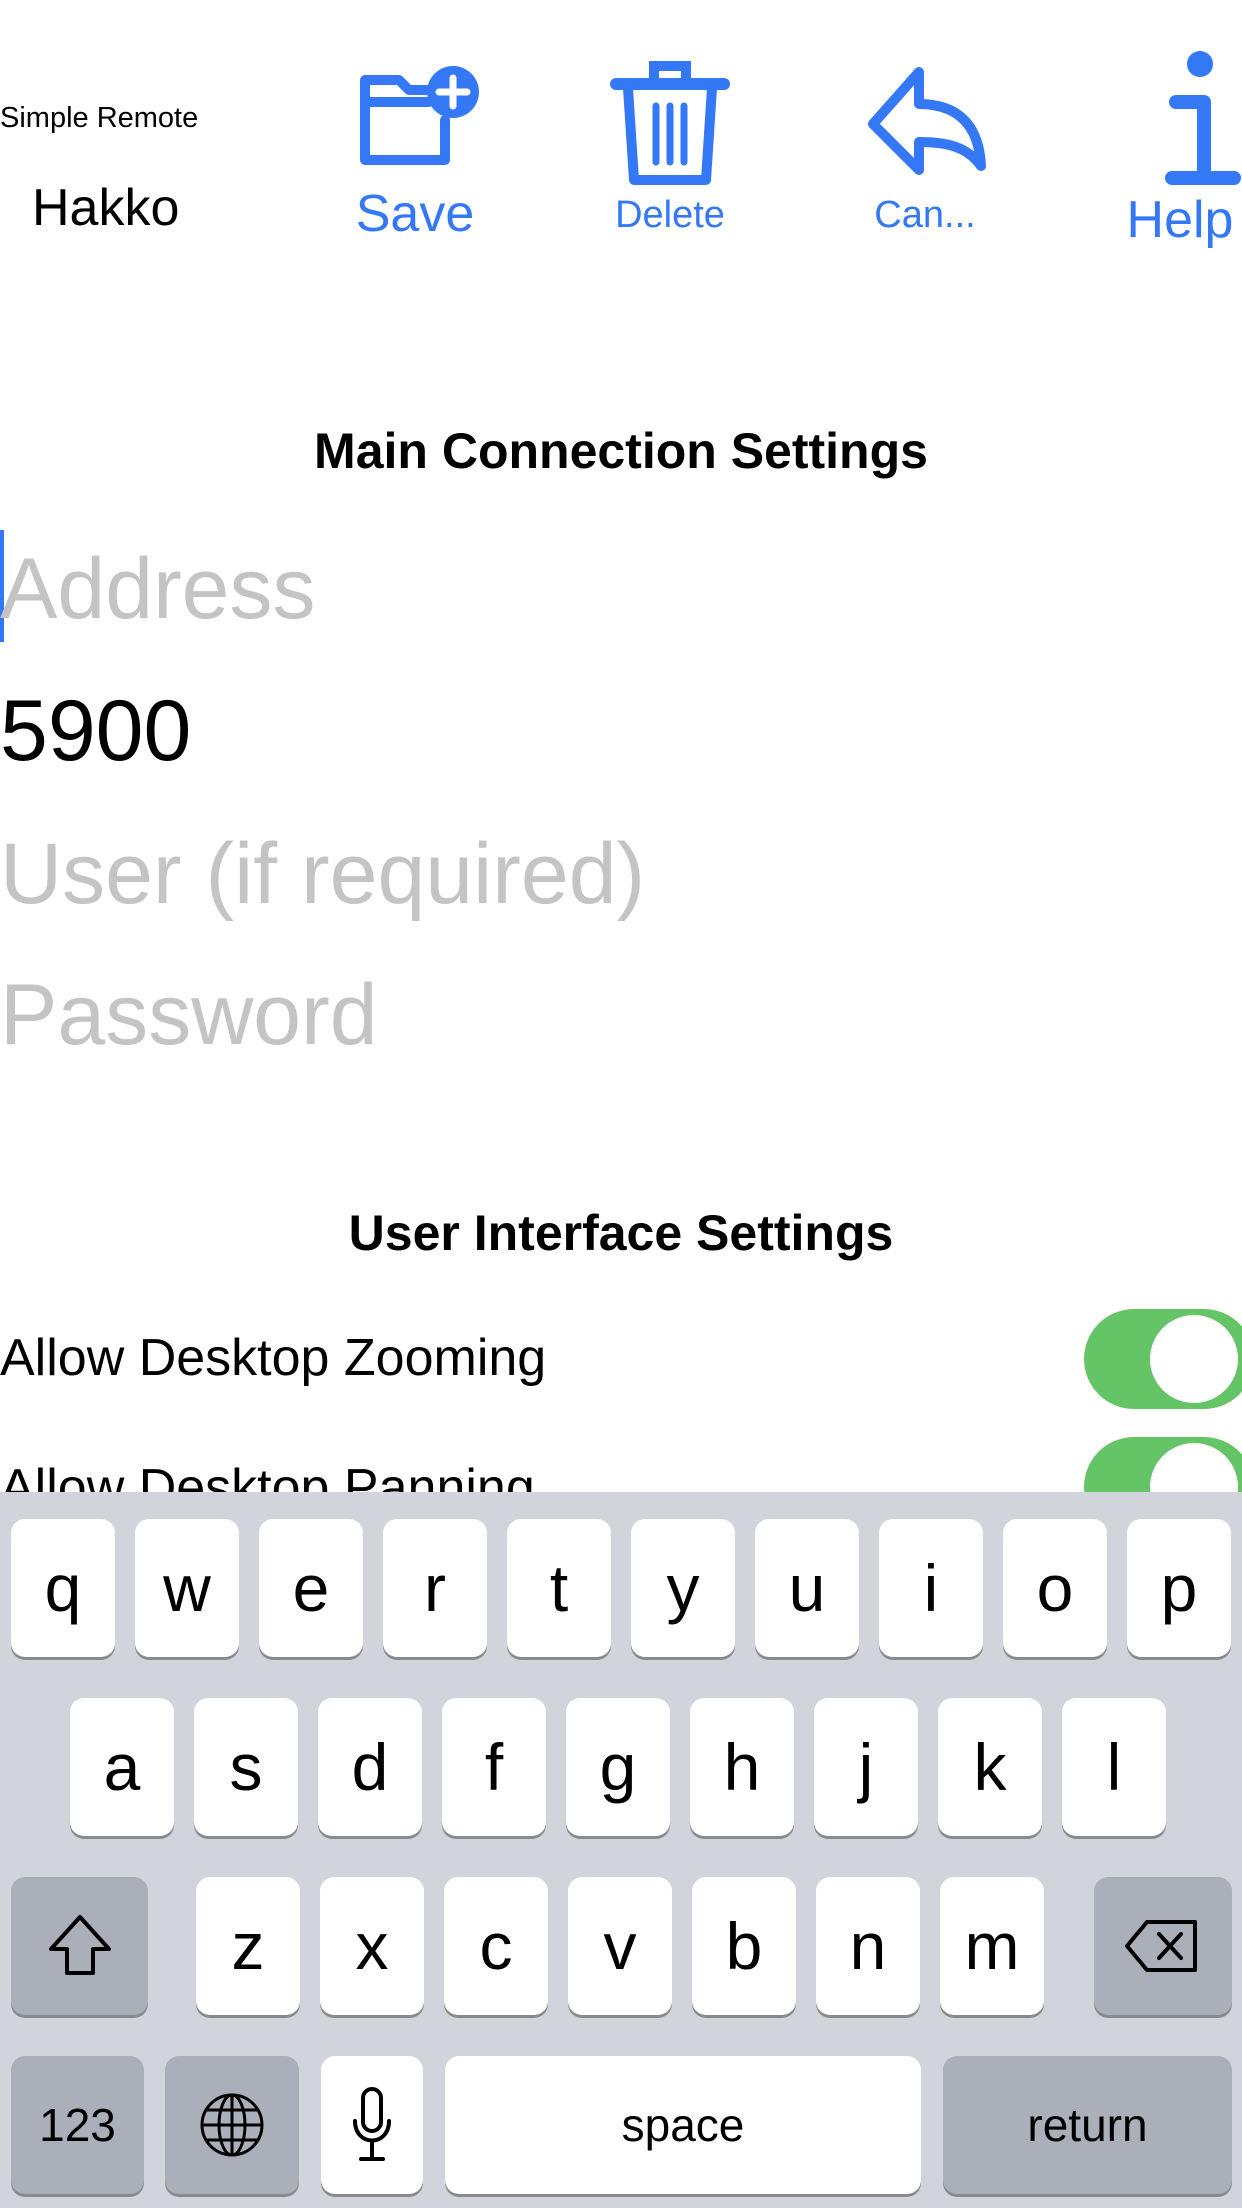 Image resolution: width=1242 pixels, height=2208 pixels. What do you see at coordinates (106, 208) in the screenshot?
I see `connection-name: Hakko` at bounding box center [106, 208].